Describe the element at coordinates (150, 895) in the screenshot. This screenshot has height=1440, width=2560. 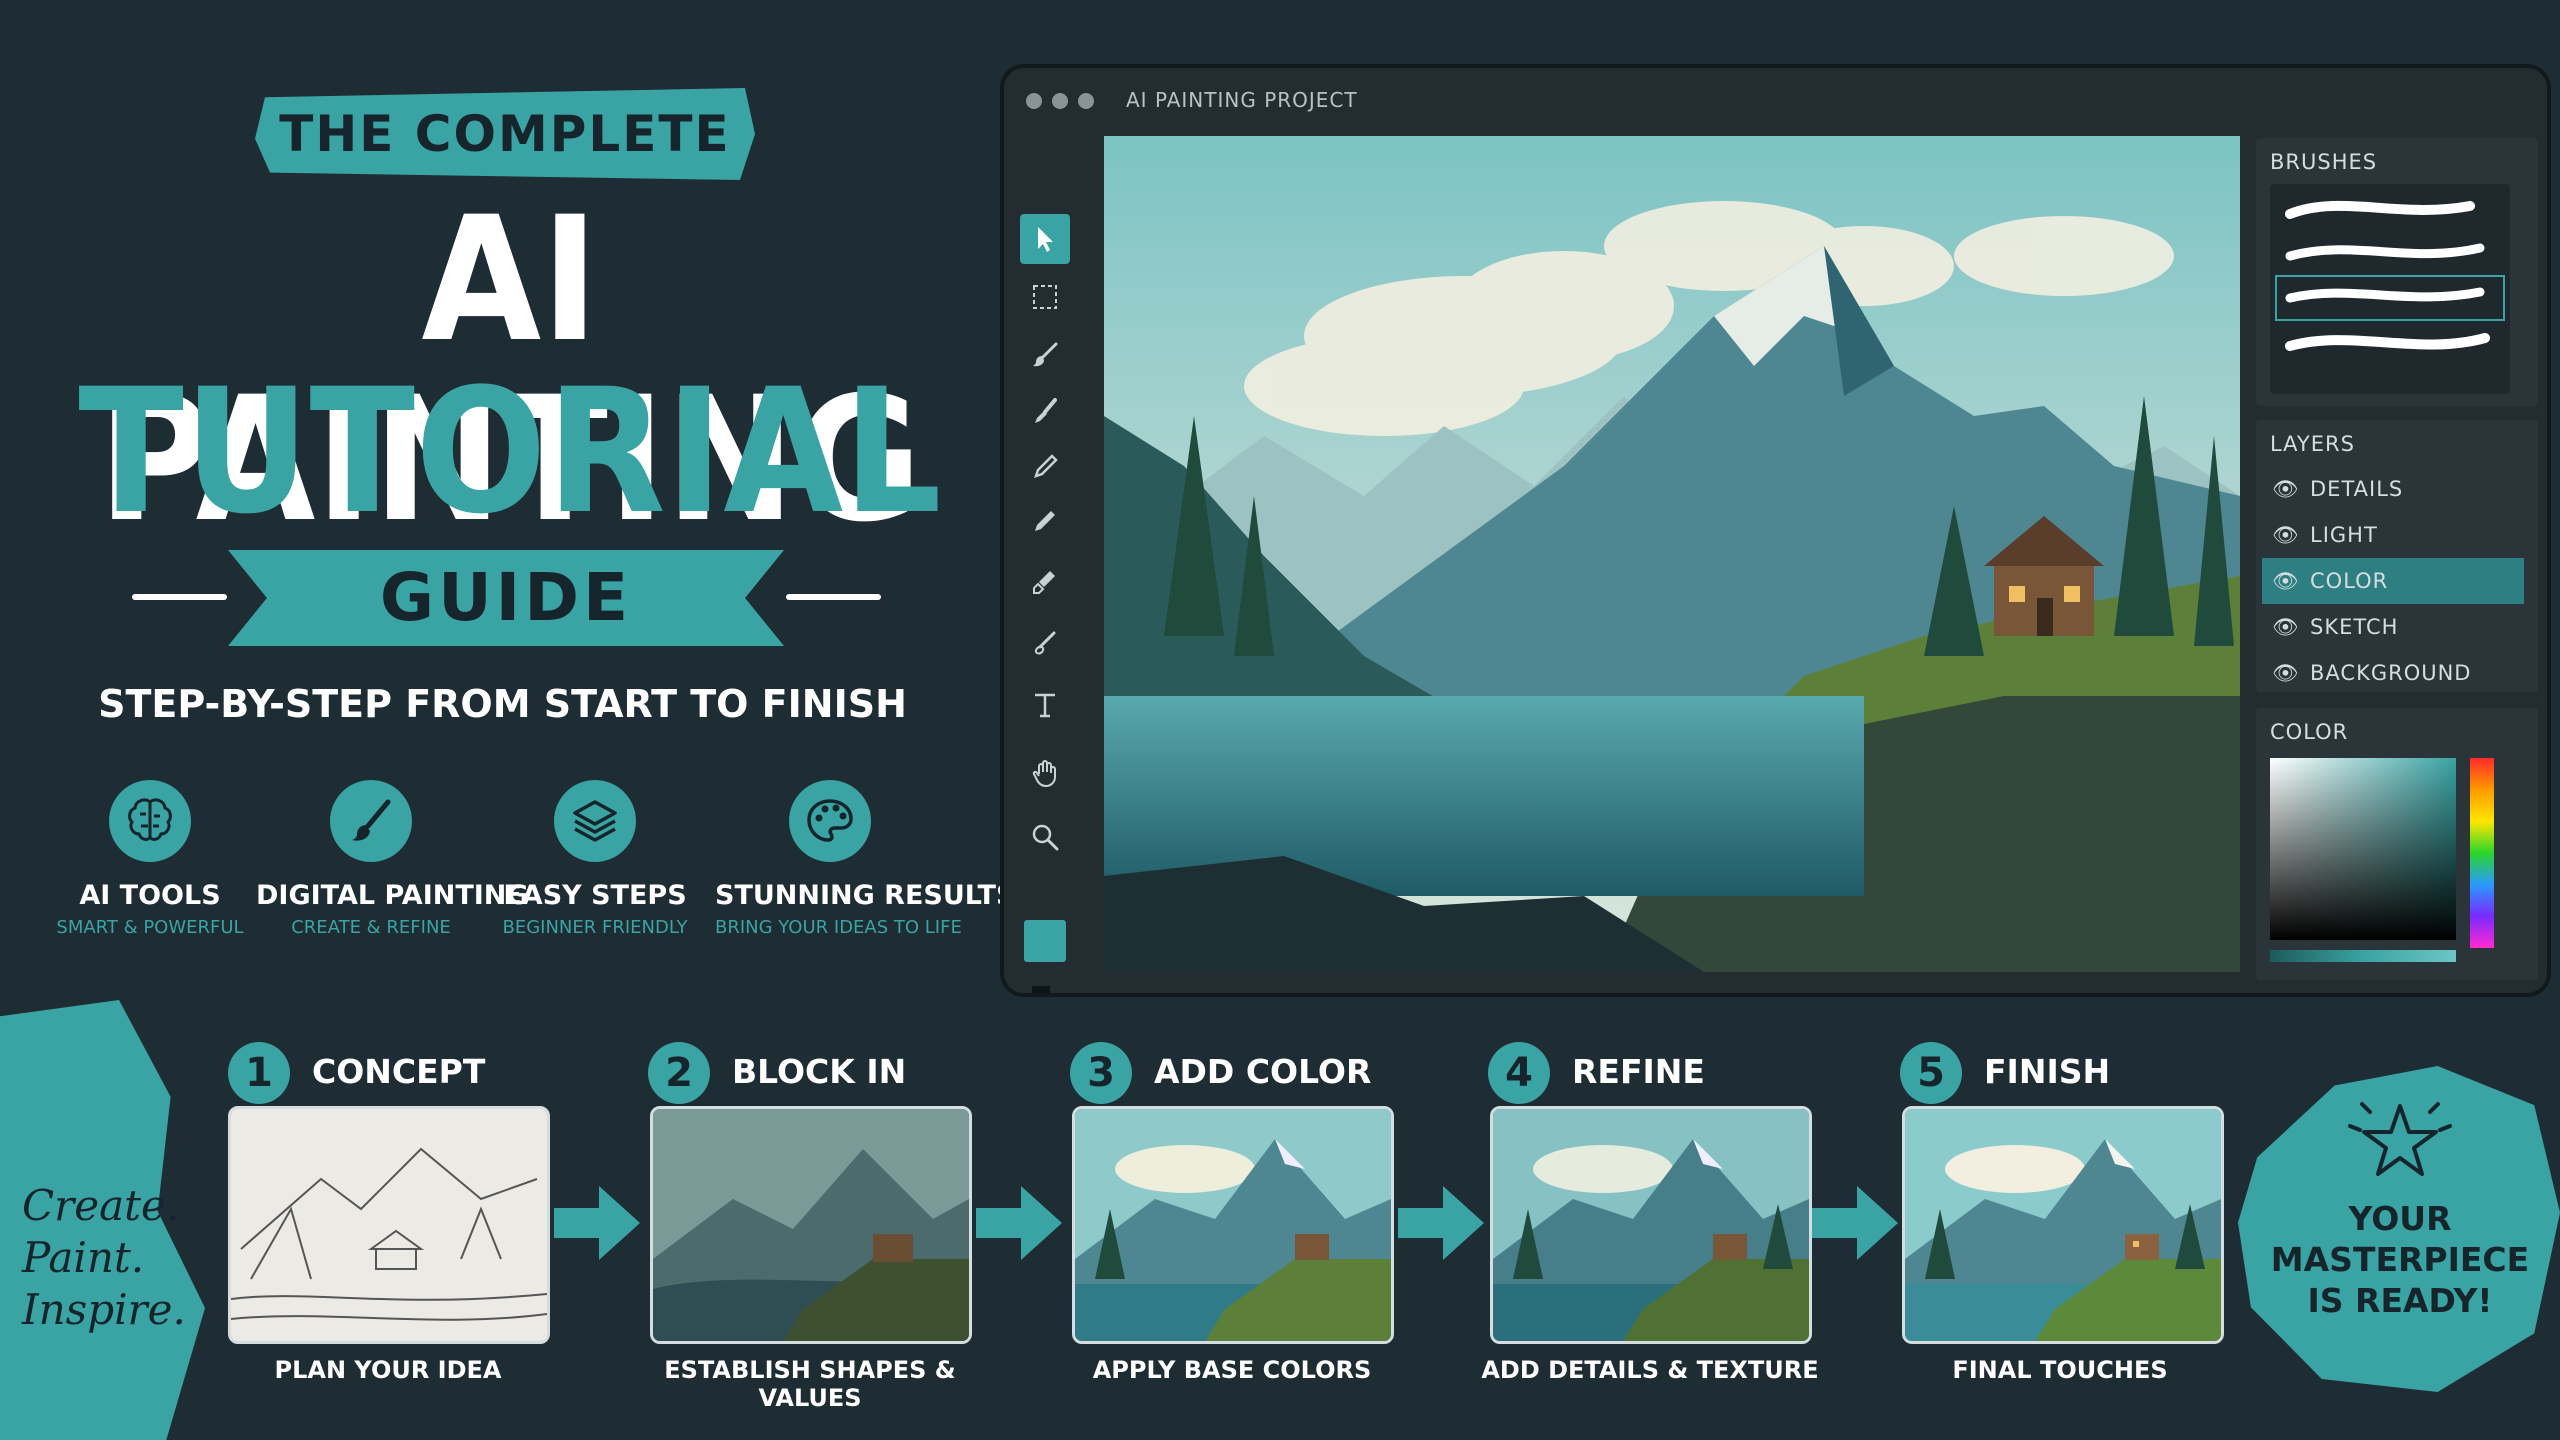
I see `feature-name: AI TOOLS` at that location.